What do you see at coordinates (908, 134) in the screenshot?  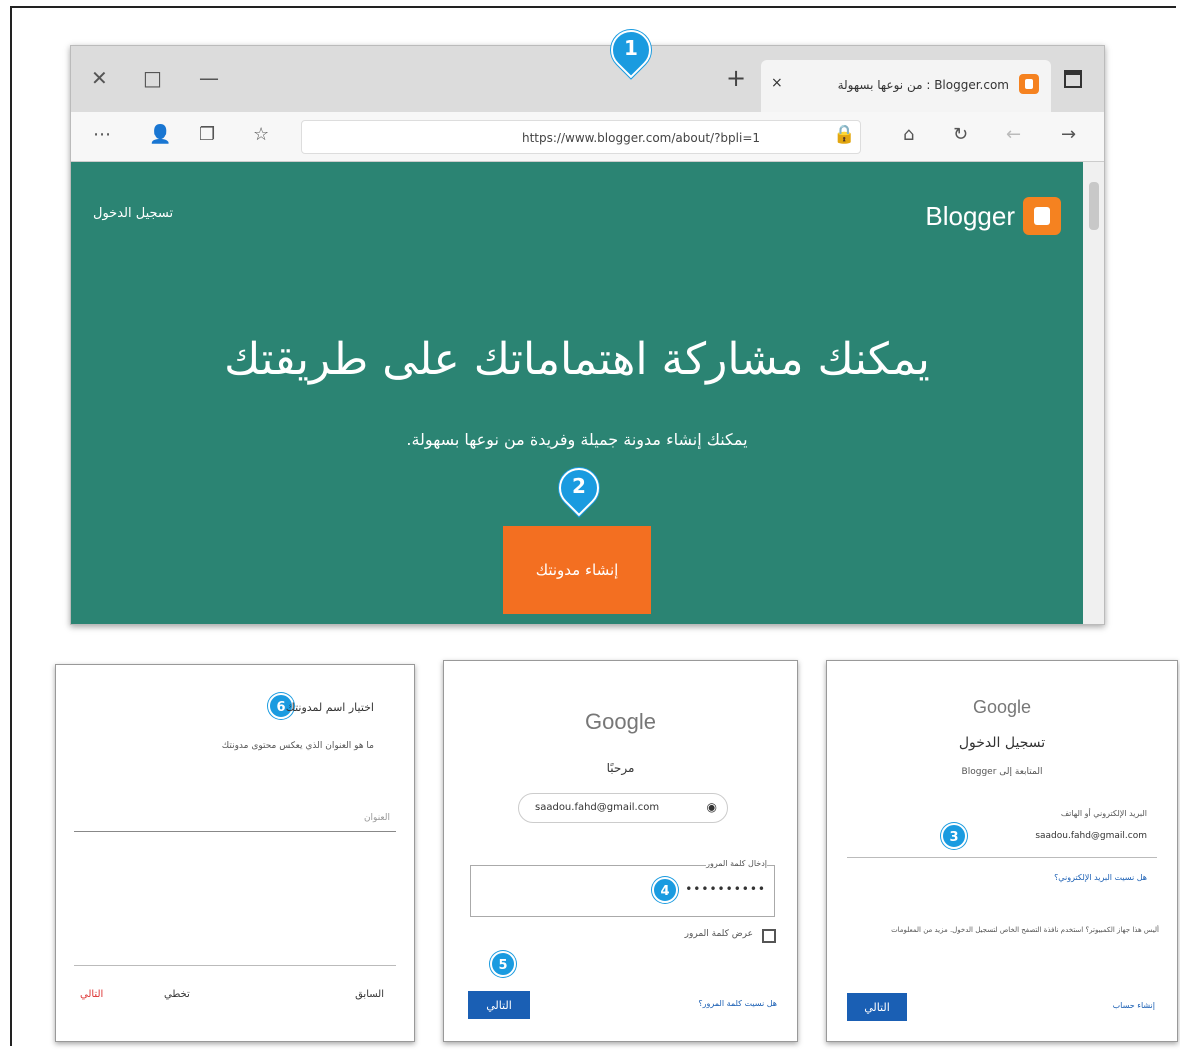 I see `home-icon: ⌂` at bounding box center [908, 134].